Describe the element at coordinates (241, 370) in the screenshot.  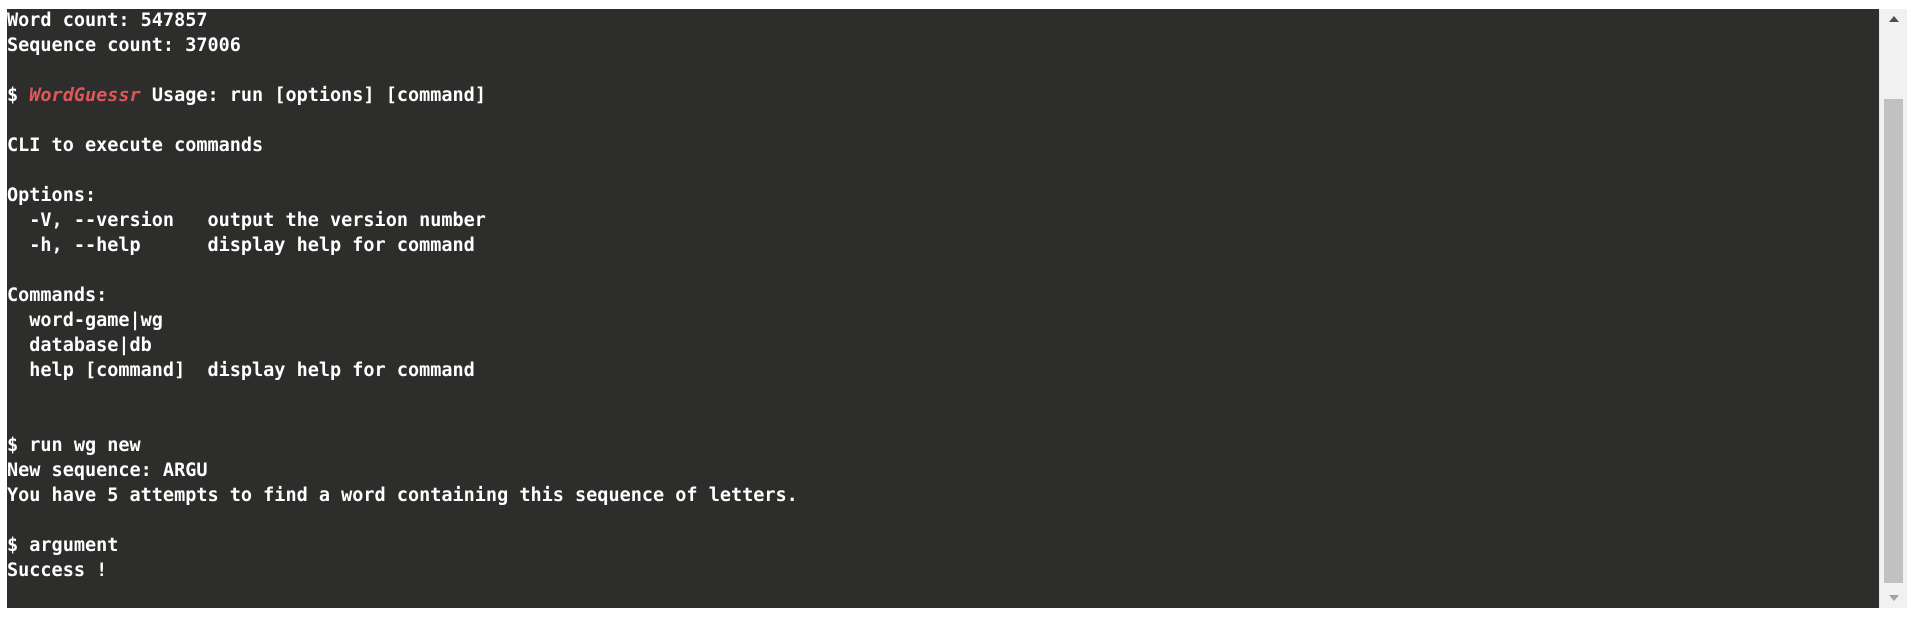
I see `command-help-line: help [command] display help for command` at that location.